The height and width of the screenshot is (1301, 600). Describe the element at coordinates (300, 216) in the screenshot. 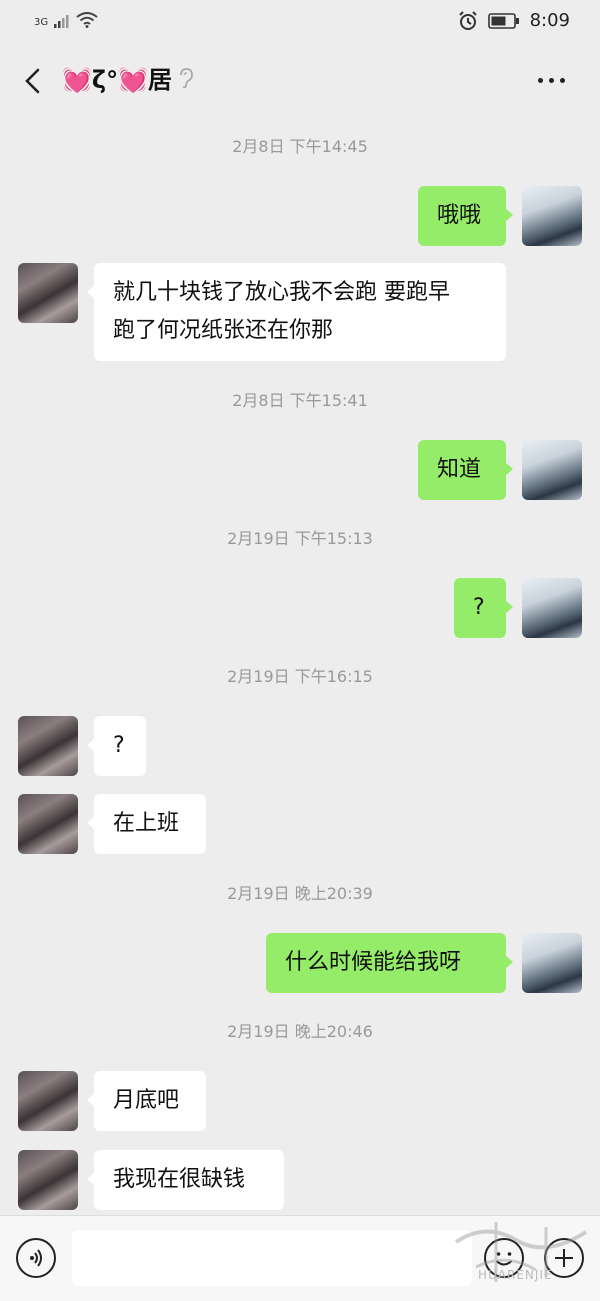

I see `my-message-row: 哦哦` at that location.